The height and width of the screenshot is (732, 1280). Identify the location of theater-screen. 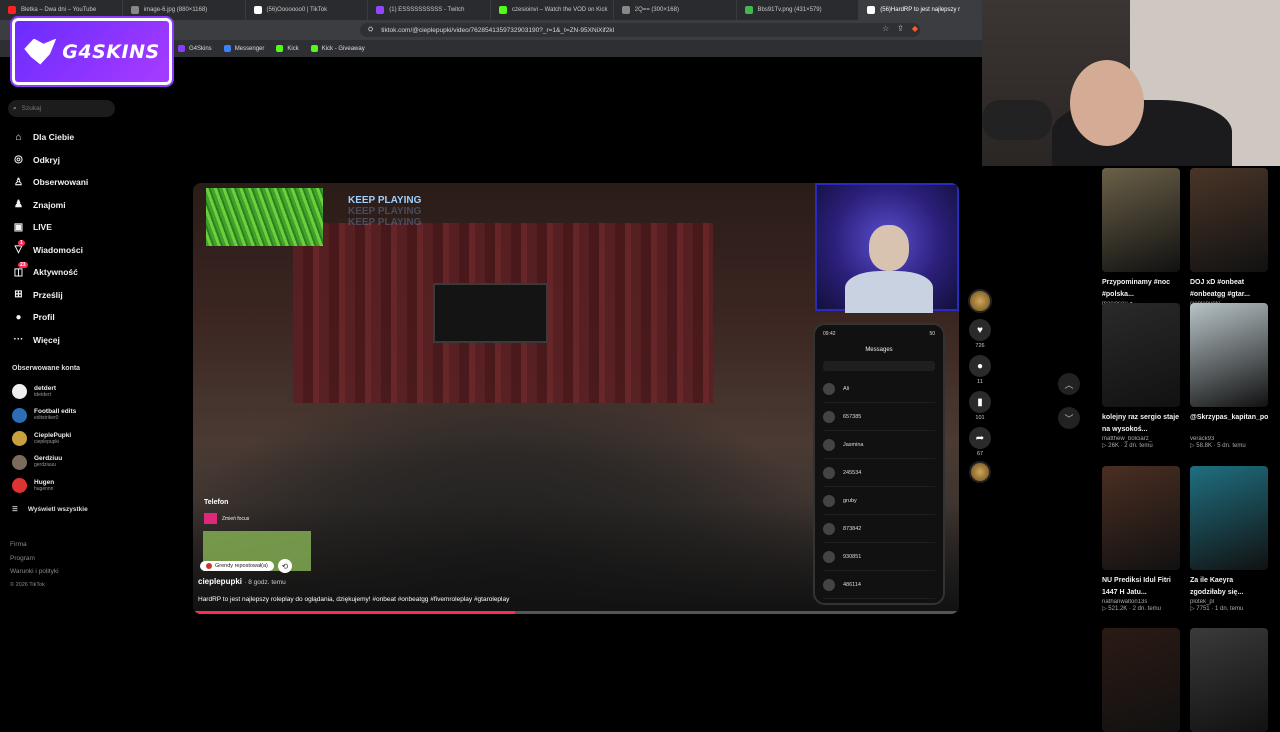
(490, 313).